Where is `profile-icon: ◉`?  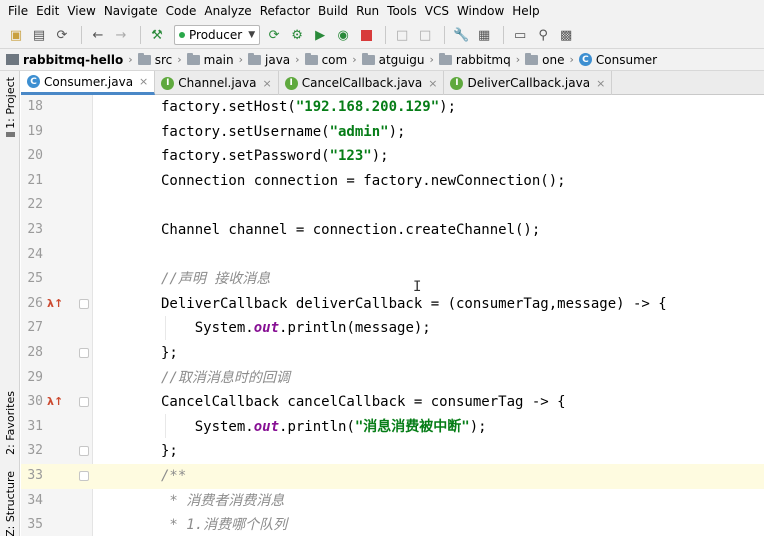 profile-icon: ◉ is located at coordinates (343, 35).